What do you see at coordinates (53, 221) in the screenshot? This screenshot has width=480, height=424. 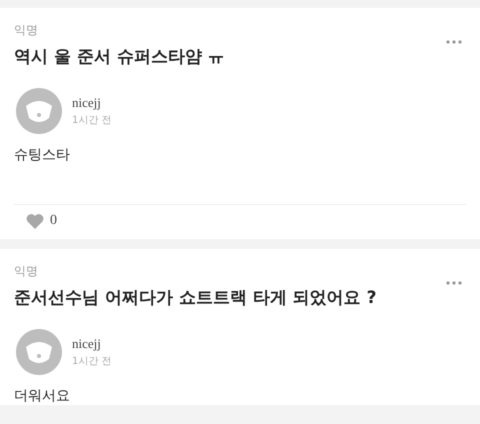 I see `like-count: 0` at bounding box center [53, 221].